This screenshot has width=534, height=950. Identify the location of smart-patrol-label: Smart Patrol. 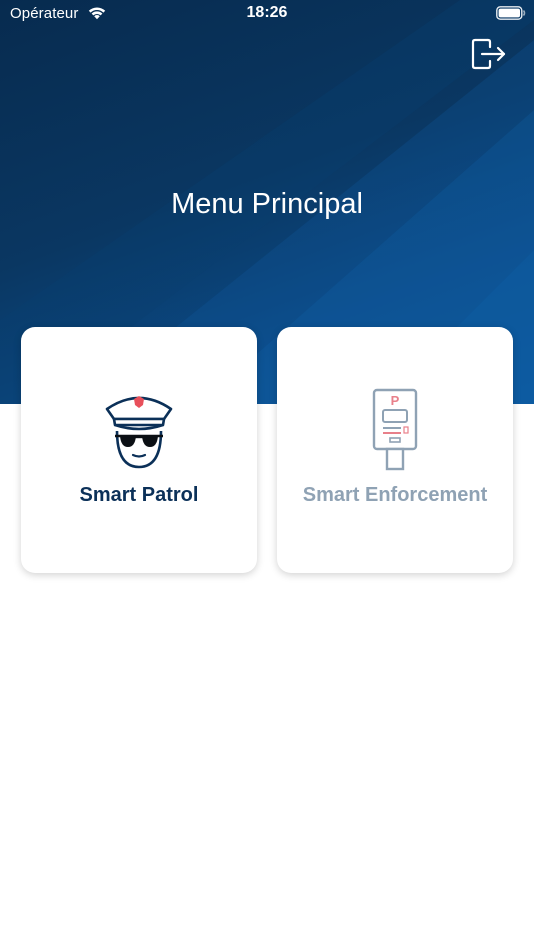
(139, 495).